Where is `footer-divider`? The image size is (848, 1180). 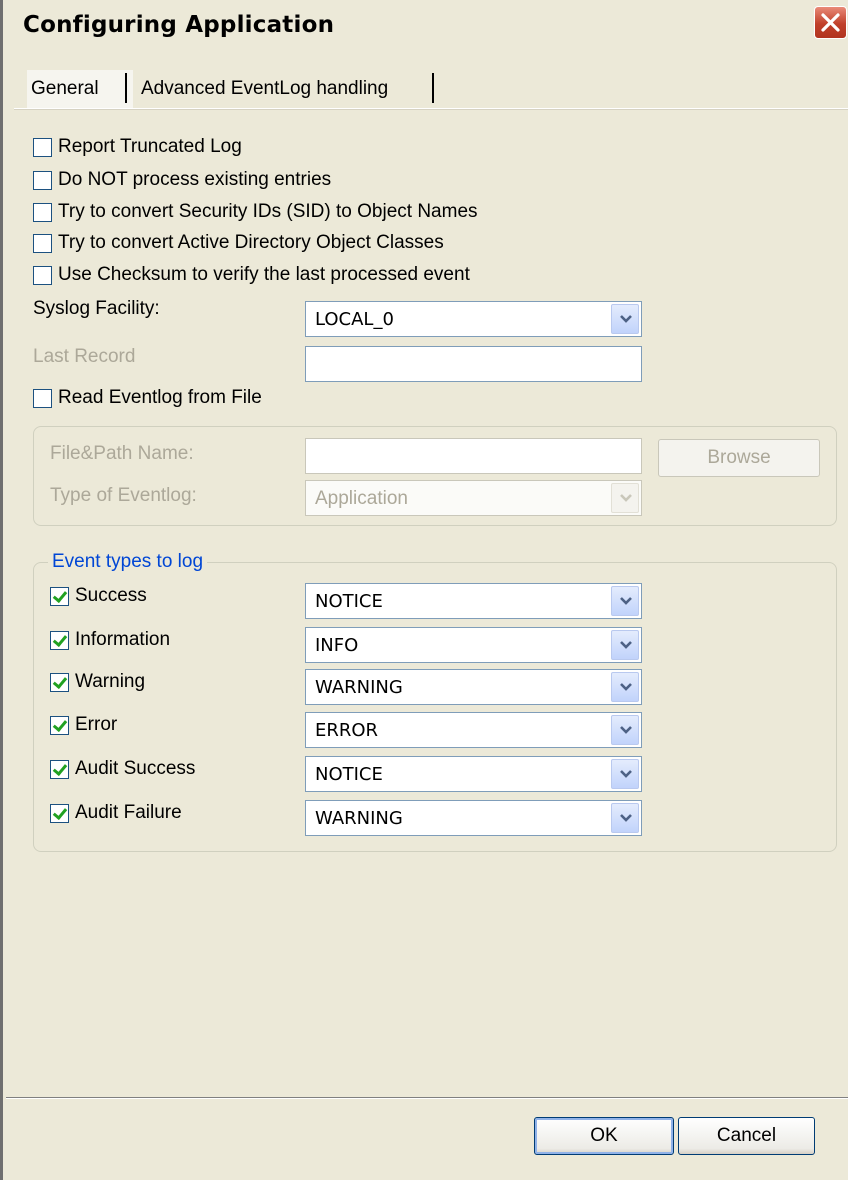
footer-divider is located at coordinates (427, 1098).